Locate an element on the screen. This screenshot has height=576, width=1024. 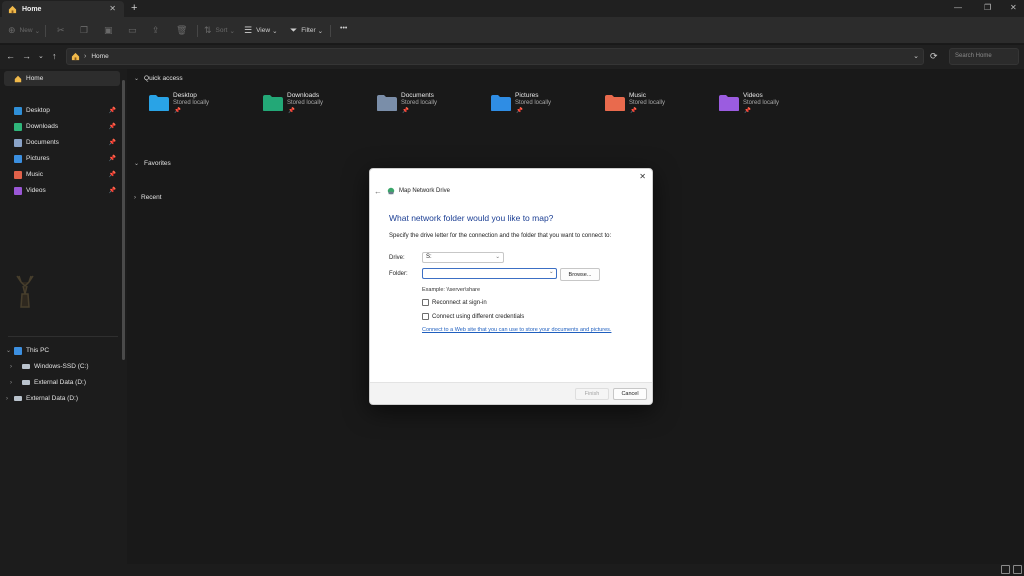
address-bar: › Home ⌄ is located at coordinates (495, 56).